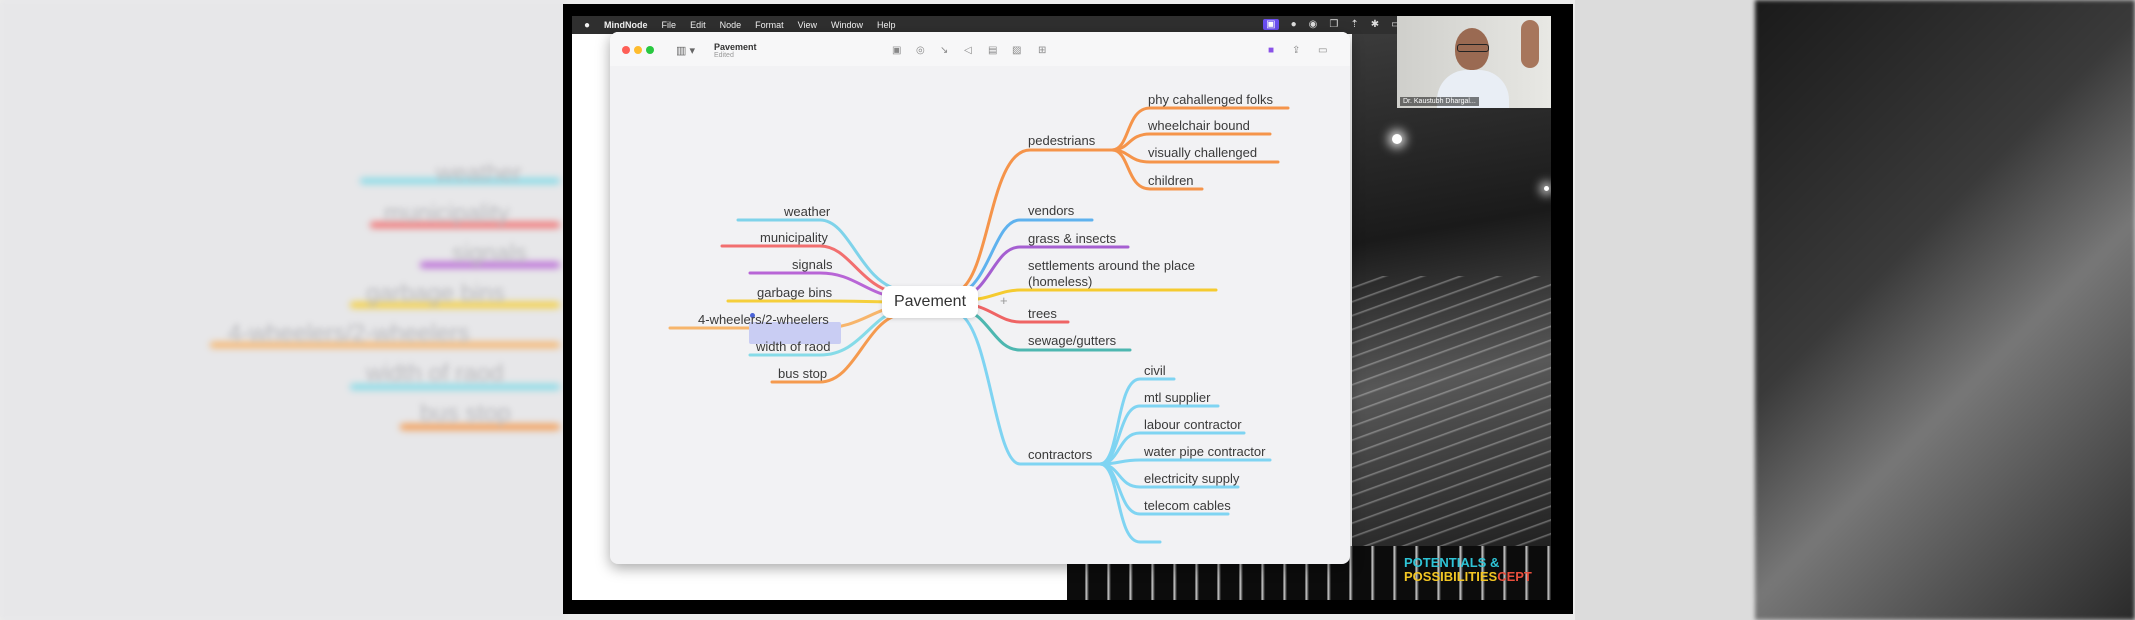 Image resolution: width=2135 pixels, height=620 pixels. Describe the element at coordinates (1452, 562) in the screenshot. I see `logo-line1: POTENTIALS &` at that location.